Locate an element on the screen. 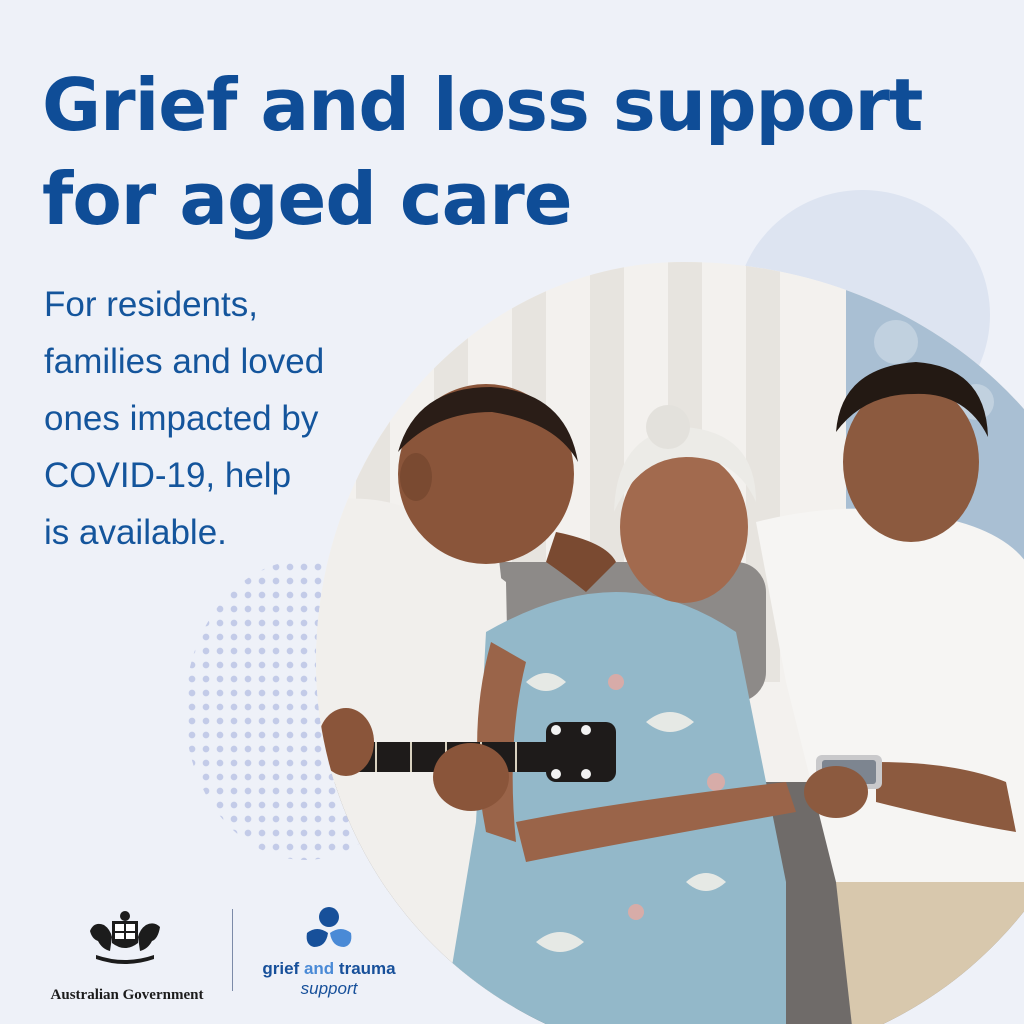  australian-government-label: Australian Government is located at coordinates (127, 995).